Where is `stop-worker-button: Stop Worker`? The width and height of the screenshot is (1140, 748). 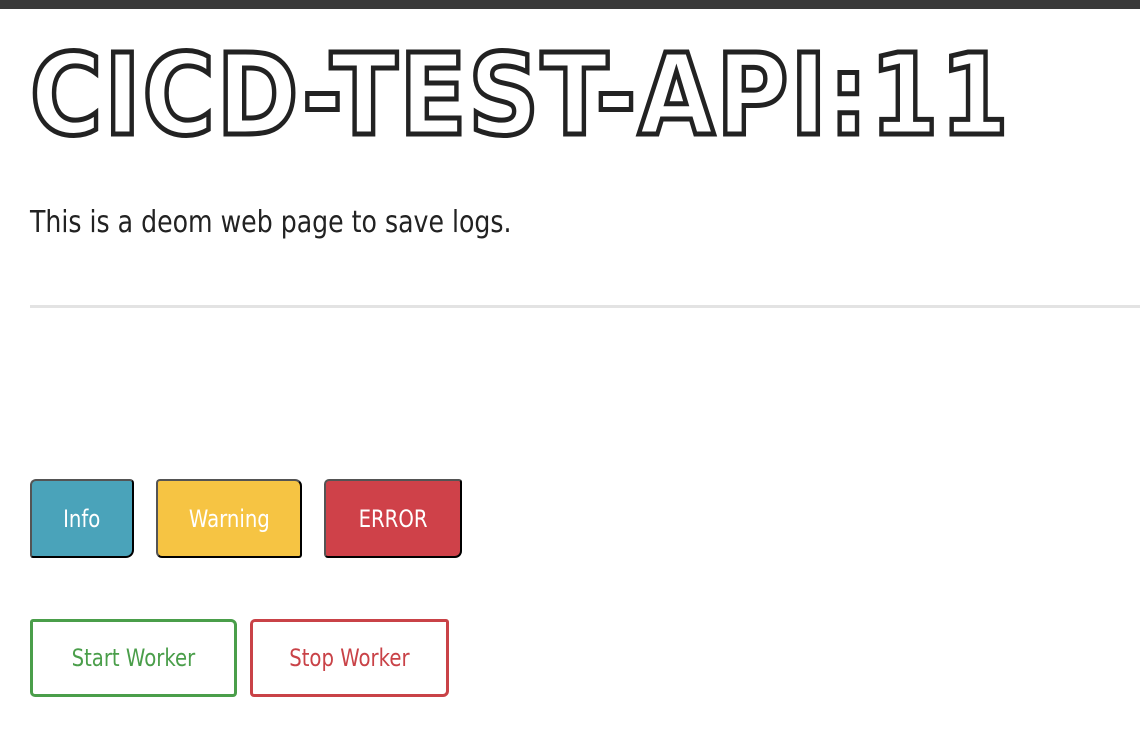 stop-worker-button: Stop Worker is located at coordinates (349, 658).